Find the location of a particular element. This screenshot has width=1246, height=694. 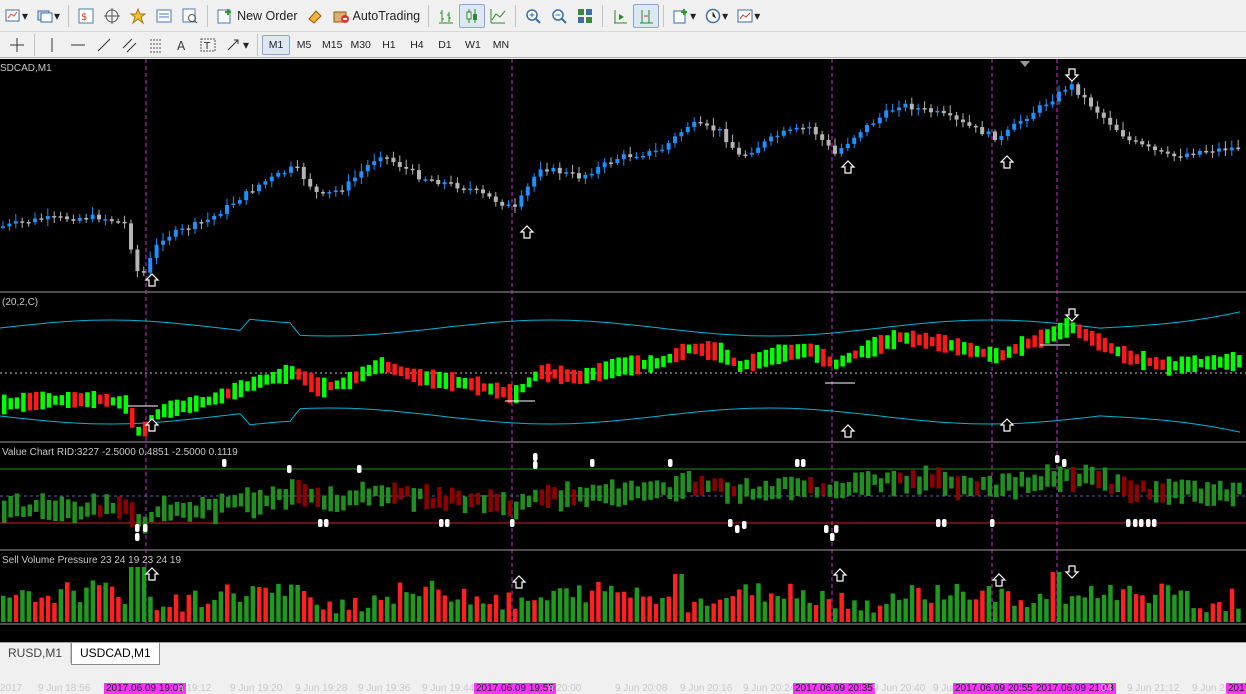

text-label-icon: T is located at coordinates (208, 45).